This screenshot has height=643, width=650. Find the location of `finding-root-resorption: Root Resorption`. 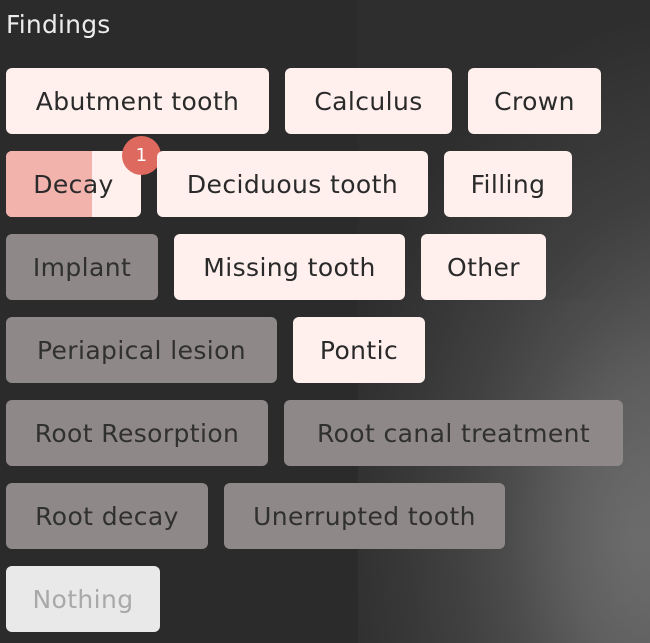

finding-root-resorption: Root Resorption is located at coordinates (137, 433).